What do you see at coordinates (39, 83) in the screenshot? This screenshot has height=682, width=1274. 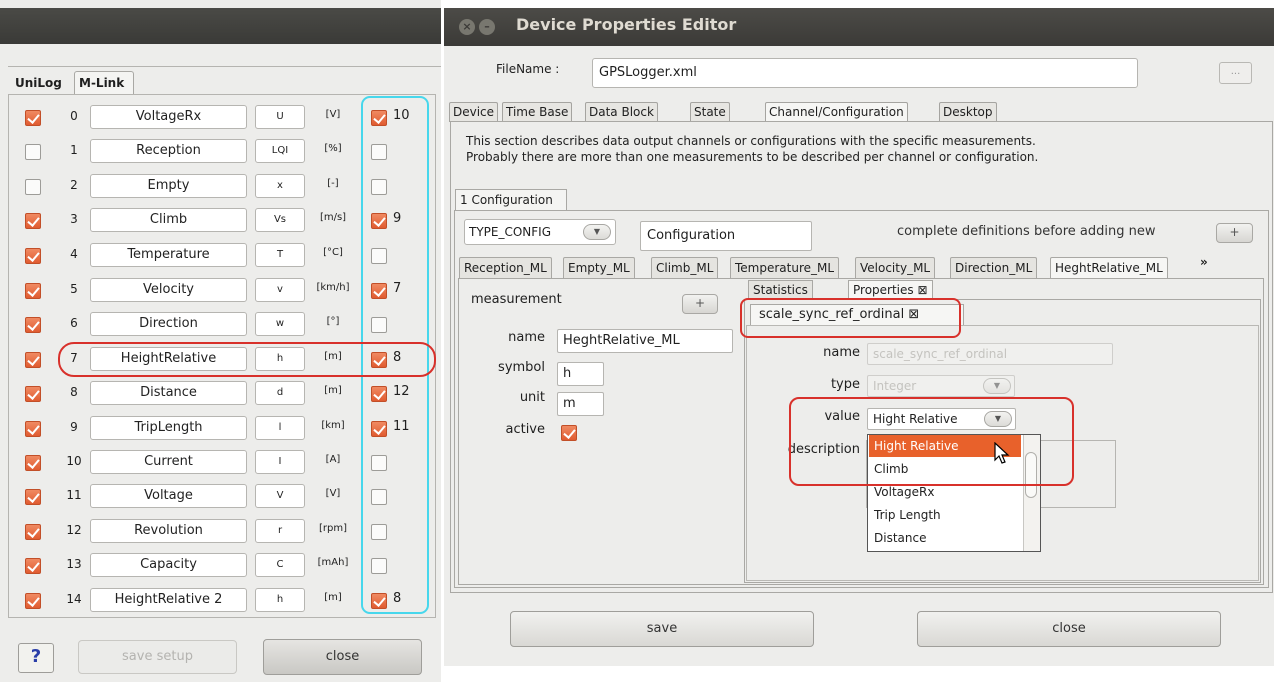 I see `tab-unilog: UniLog` at bounding box center [39, 83].